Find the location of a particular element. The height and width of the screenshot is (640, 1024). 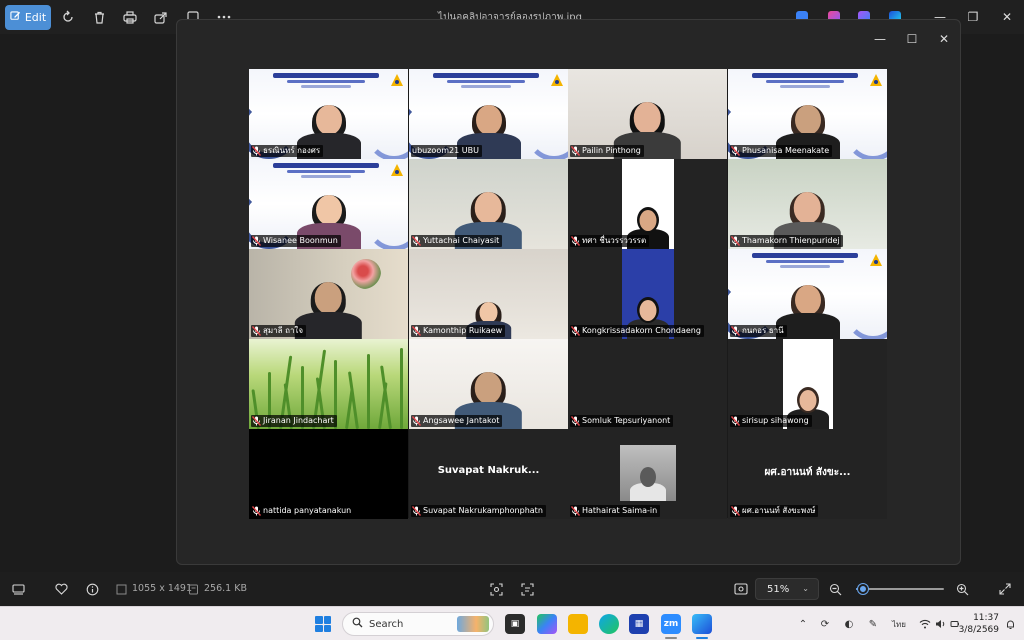

task-view-icon: ▣ is located at coordinates (515, 624).